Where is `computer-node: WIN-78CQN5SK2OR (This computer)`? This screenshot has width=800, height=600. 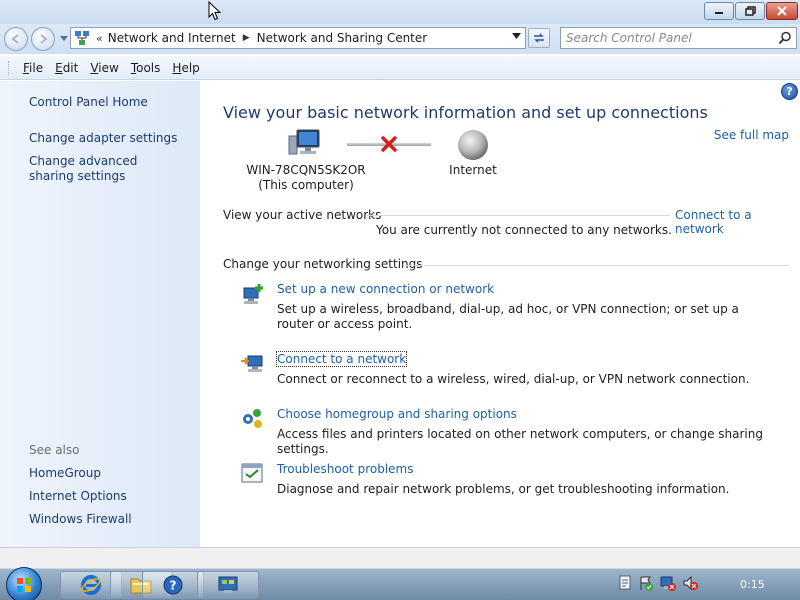 computer-node: WIN-78CQN5SK2OR (This computer) is located at coordinates (306, 178).